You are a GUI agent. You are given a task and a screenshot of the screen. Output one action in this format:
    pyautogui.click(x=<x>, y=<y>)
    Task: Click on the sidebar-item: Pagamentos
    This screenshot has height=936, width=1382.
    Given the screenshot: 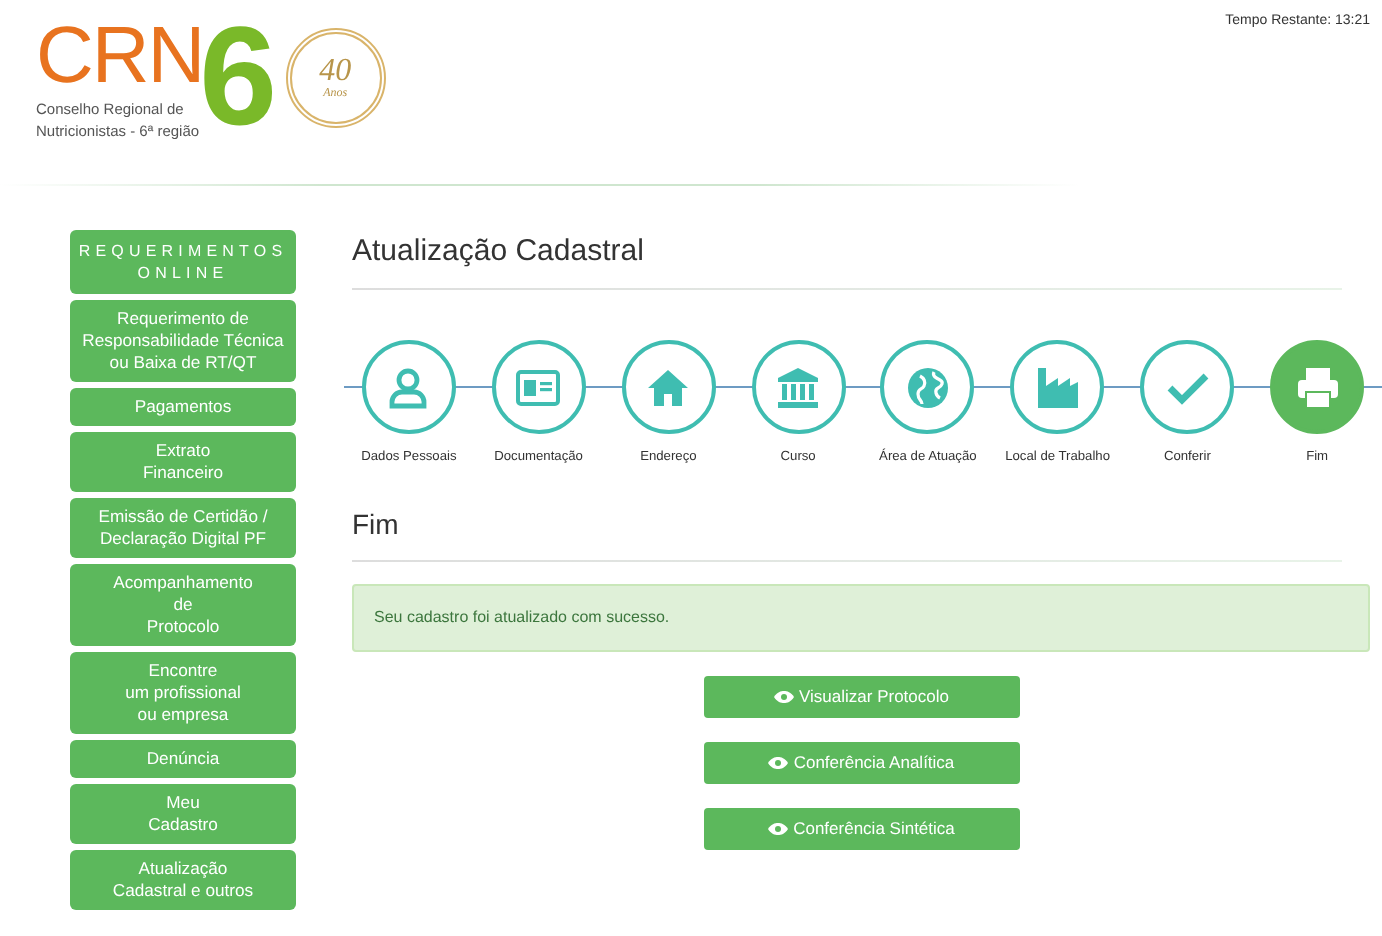 What is the action you would take?
    pyautogui.click(x=183, y=407)
    